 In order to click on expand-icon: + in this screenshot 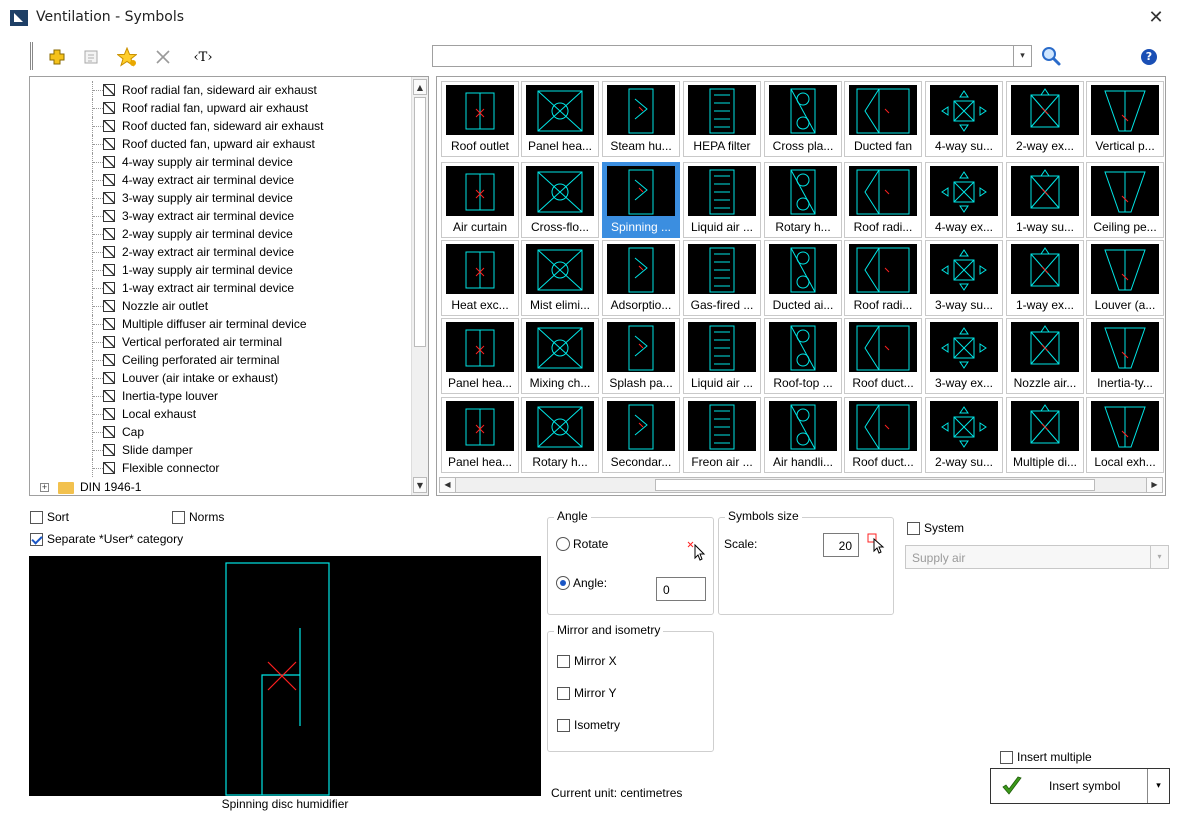, I will do `click(44, 487)`.